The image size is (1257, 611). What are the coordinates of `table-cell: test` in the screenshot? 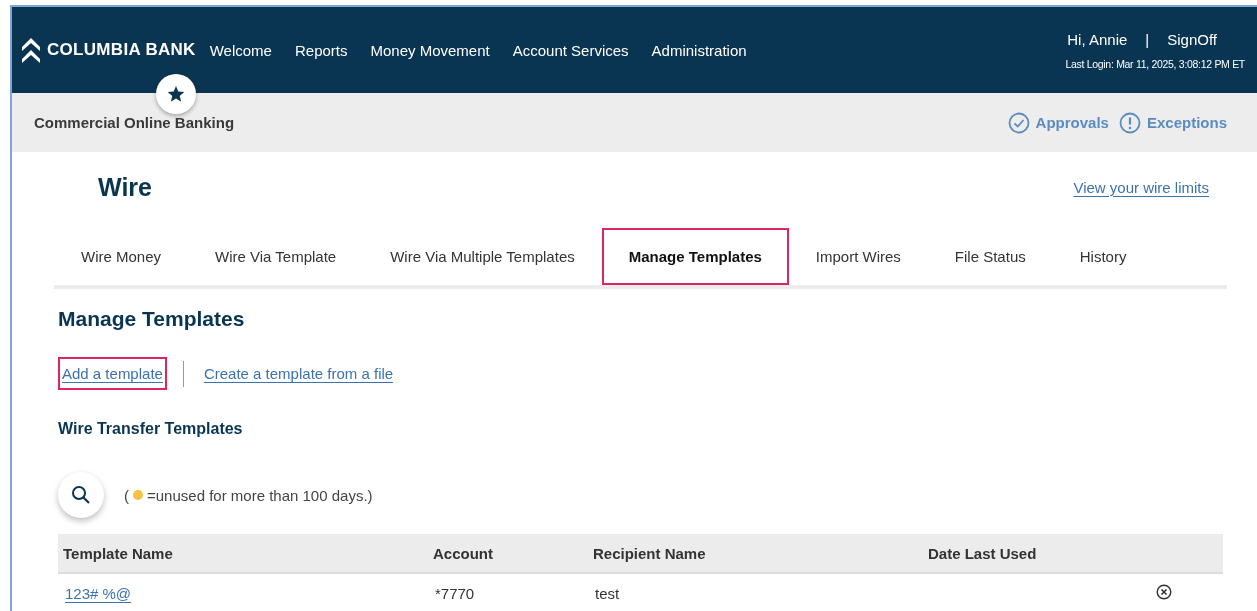 It's located at (755, 592).